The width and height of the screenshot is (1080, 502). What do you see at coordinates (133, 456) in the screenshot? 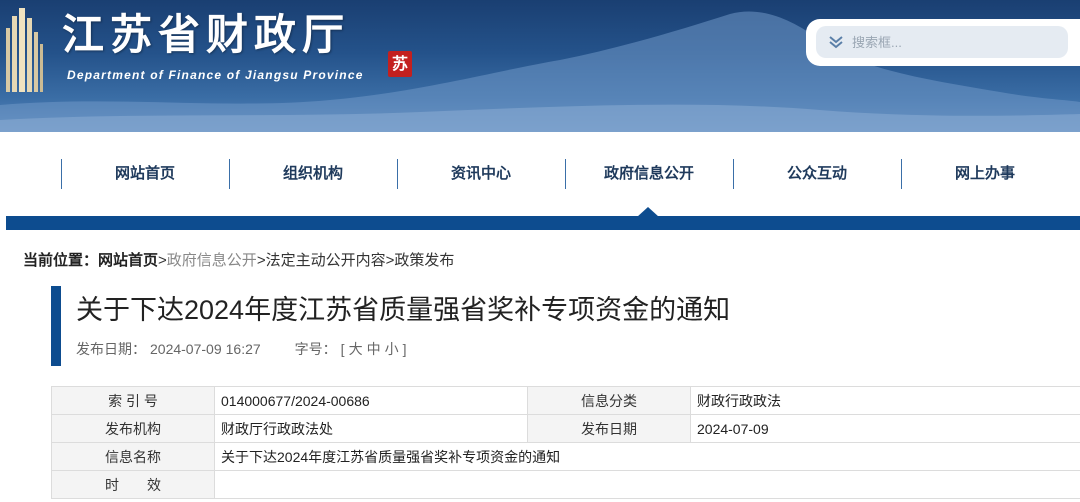
I see `info-name-key: 信息名称` at bounding box center [133, 456].